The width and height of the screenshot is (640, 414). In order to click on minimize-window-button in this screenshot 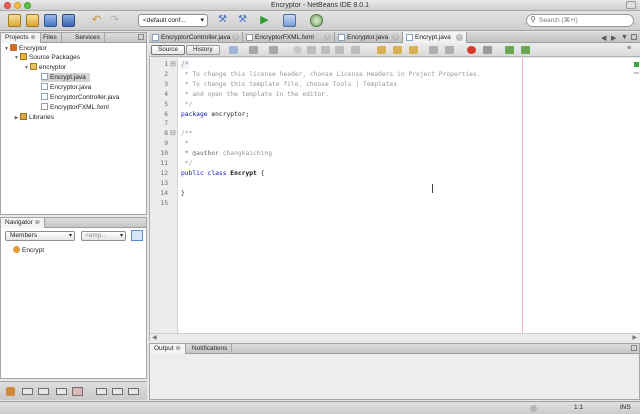, I will do `click(17, 5)`.